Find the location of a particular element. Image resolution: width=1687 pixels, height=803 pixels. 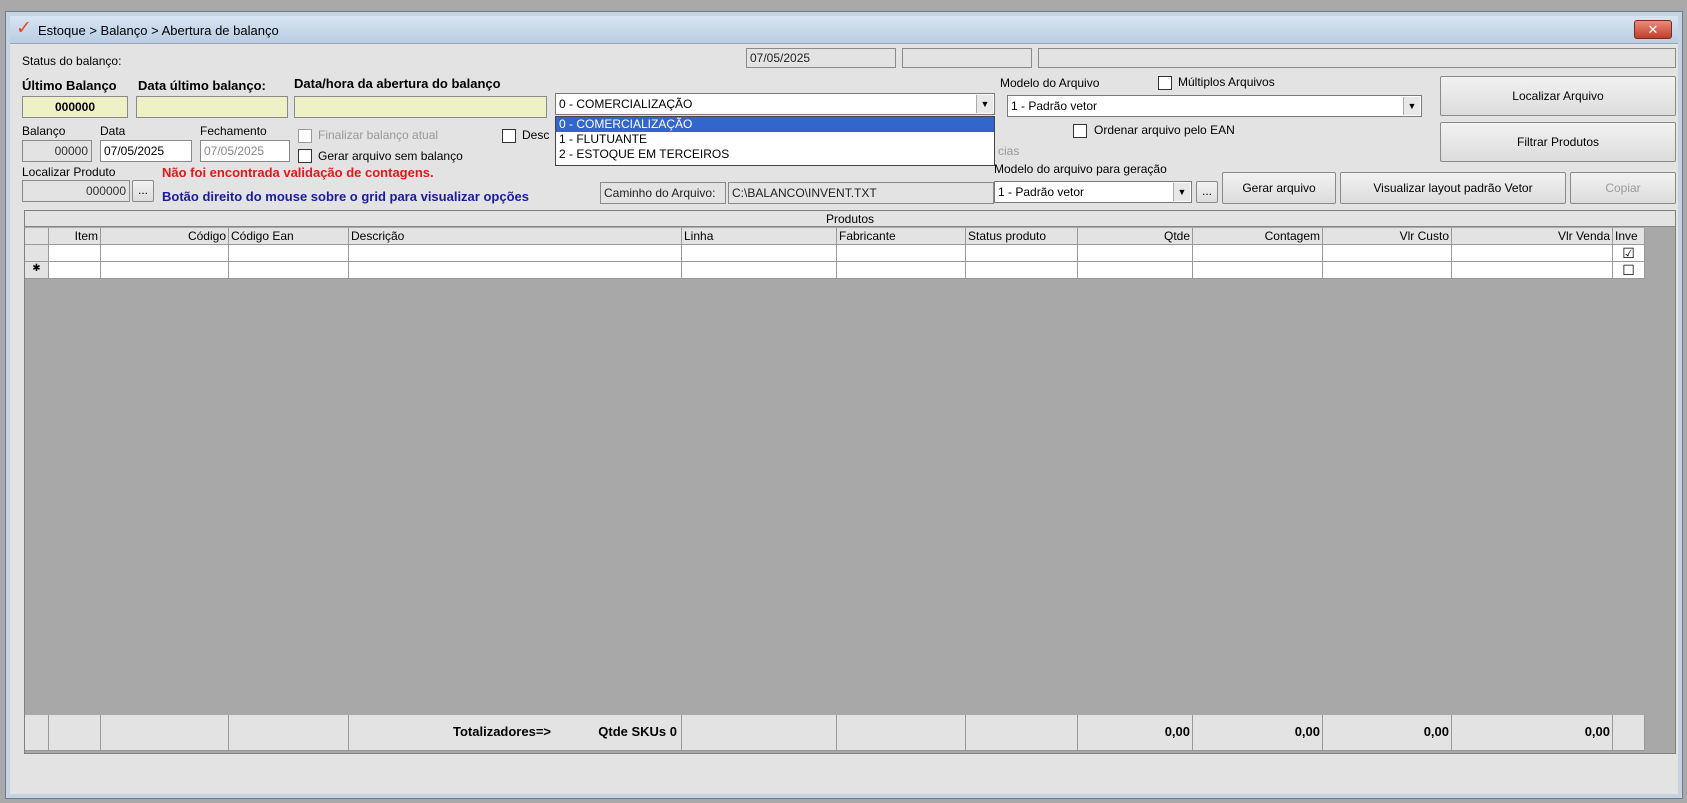

desc-checkbox is located at coordinates (509, 136).